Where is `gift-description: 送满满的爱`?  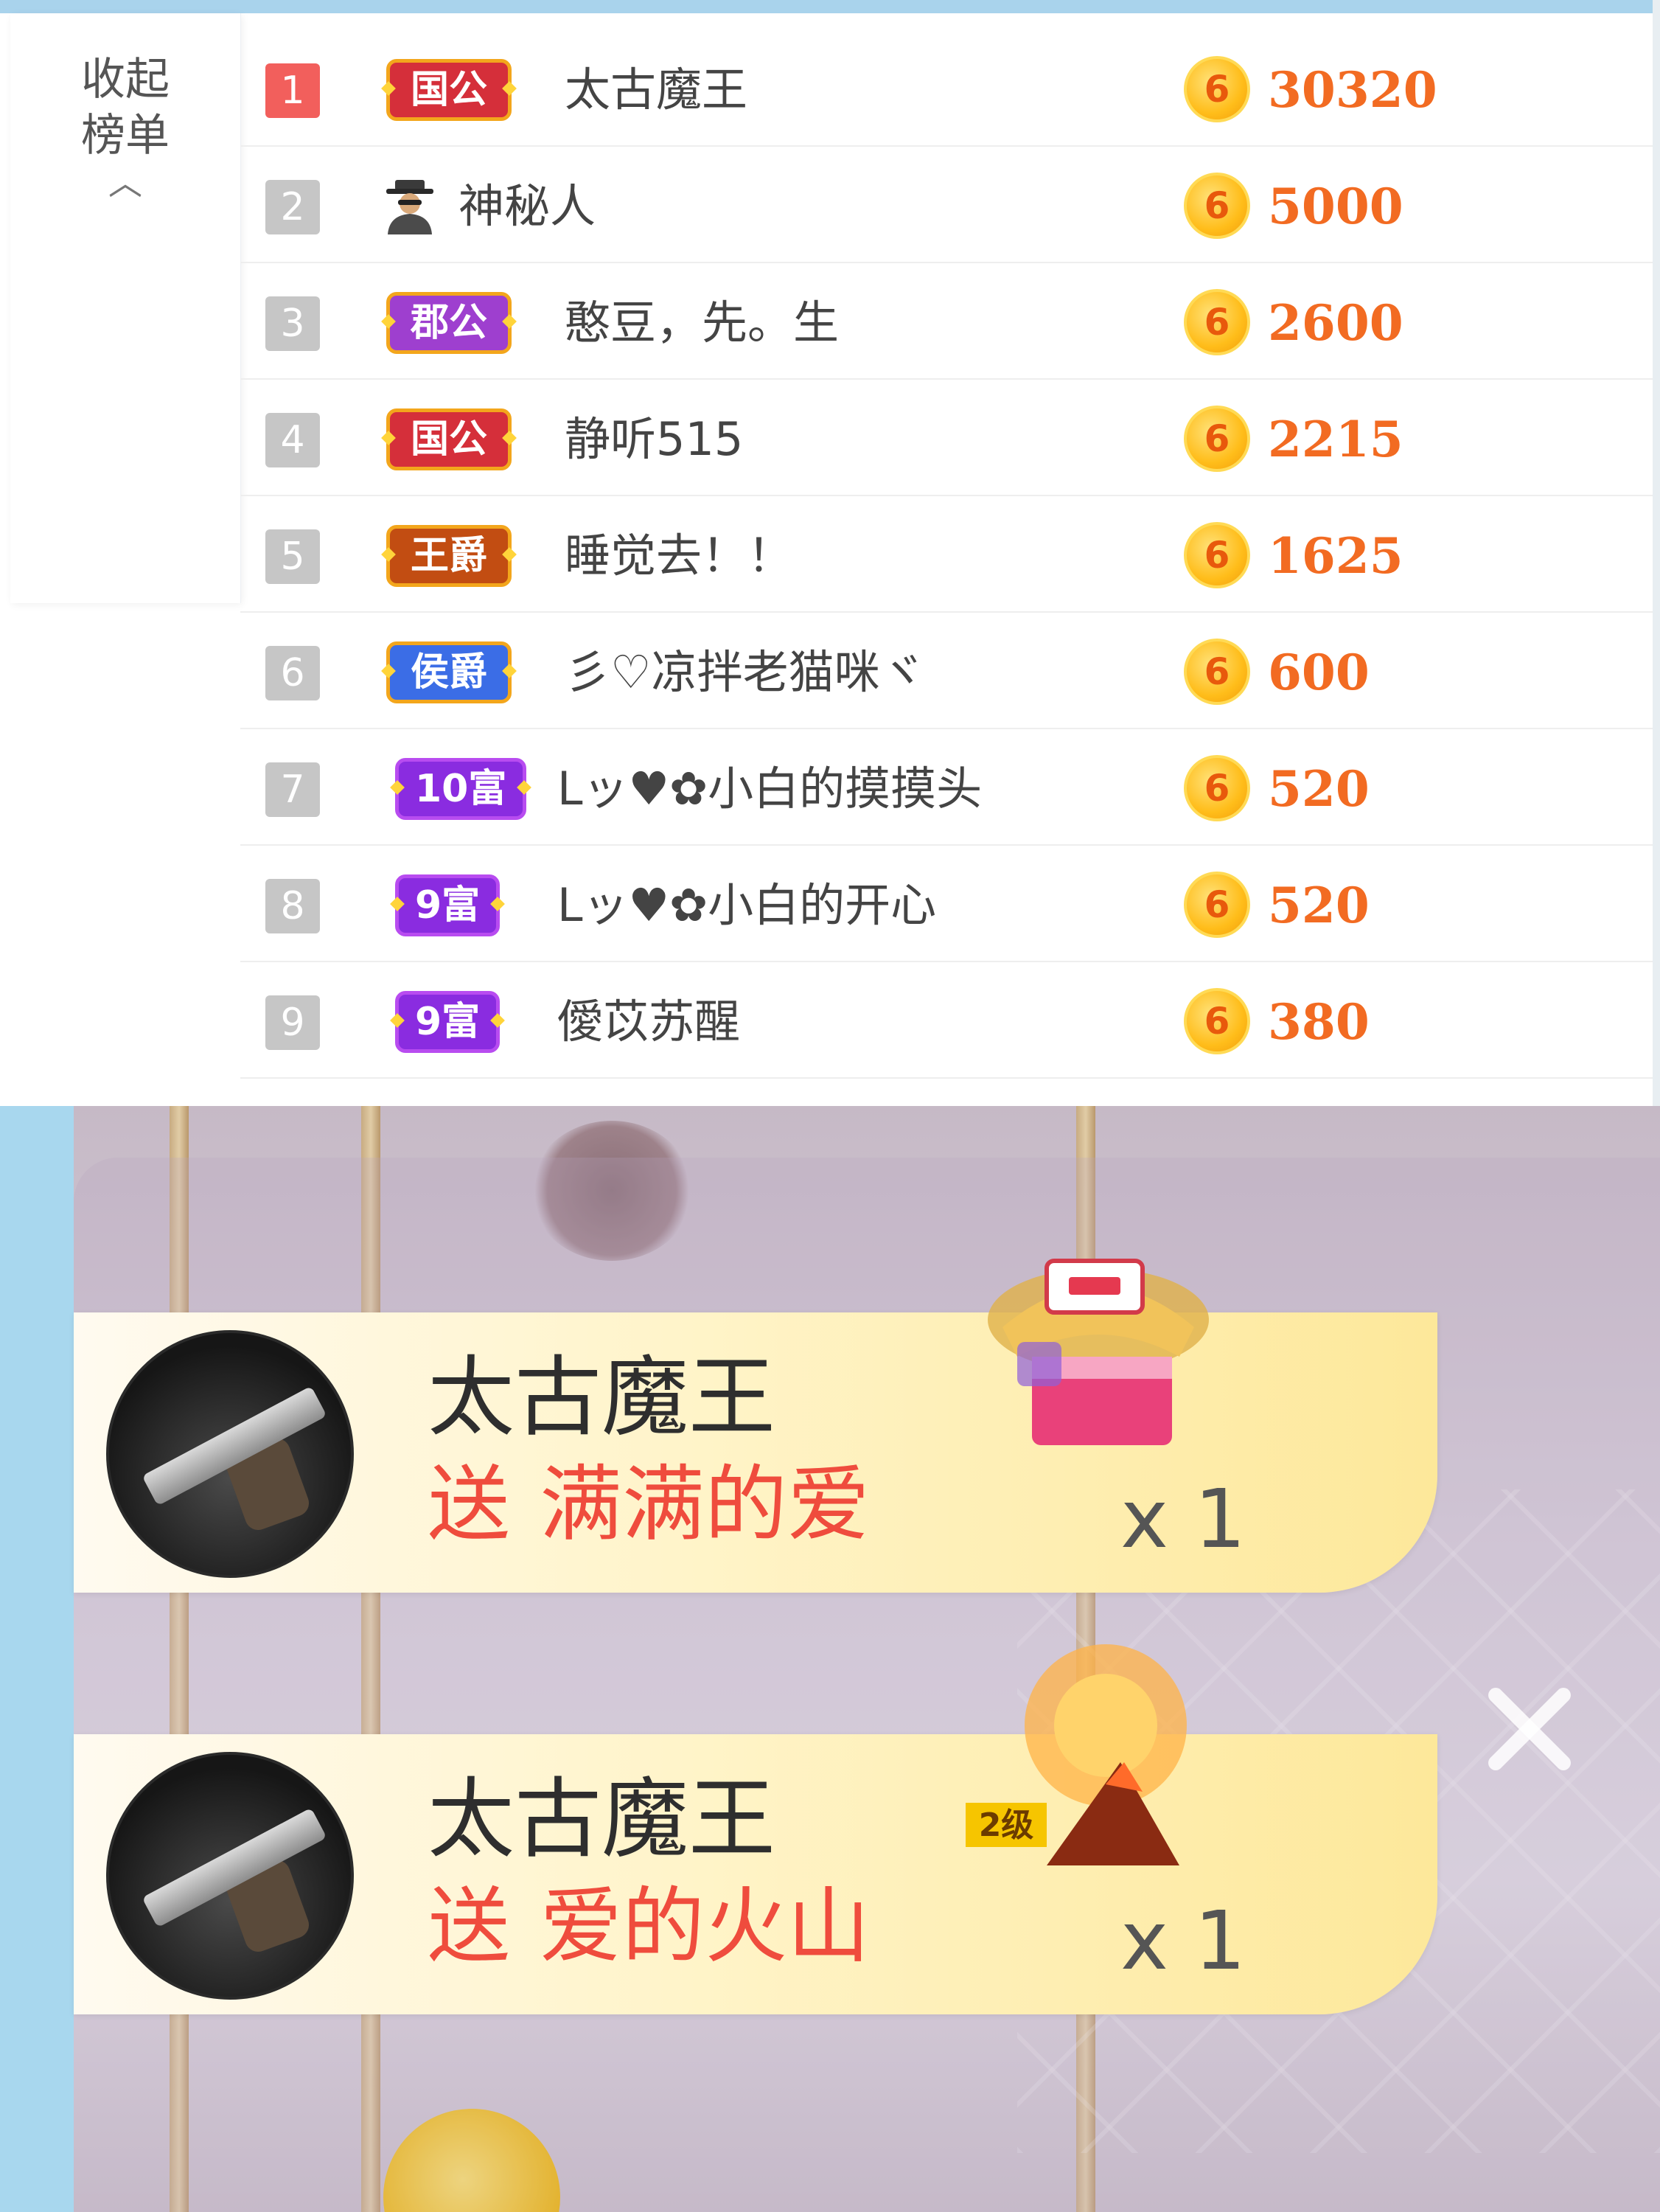 gift-description: 送满满的爱 is located at coordinates (649, 1505).